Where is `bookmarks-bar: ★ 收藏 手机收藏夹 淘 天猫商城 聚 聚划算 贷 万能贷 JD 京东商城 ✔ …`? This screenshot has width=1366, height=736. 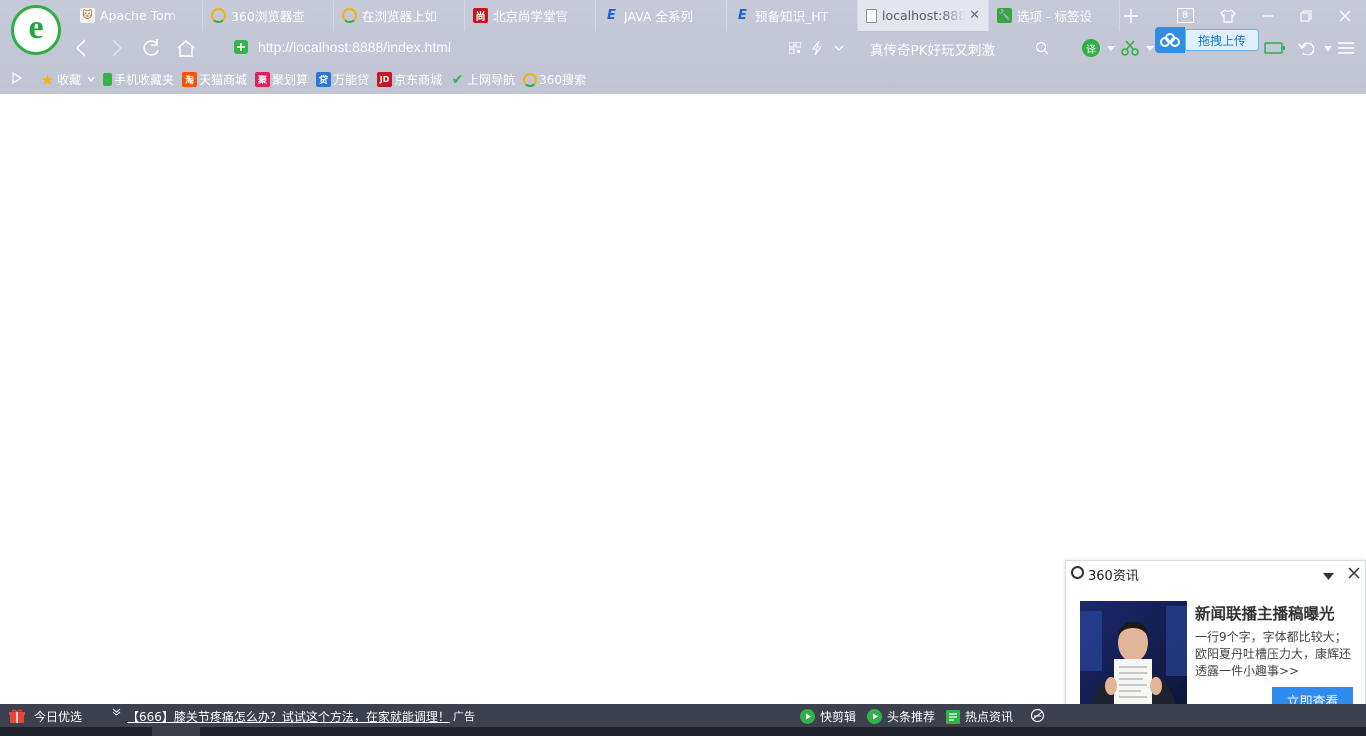 bookmarks-bar: ★ 收藏 手机收藏夹 淘 天猫商城 聚 聚划算 贷 万能贷 JD 京东商城 ✔ … is located at coordinates (683, 79).